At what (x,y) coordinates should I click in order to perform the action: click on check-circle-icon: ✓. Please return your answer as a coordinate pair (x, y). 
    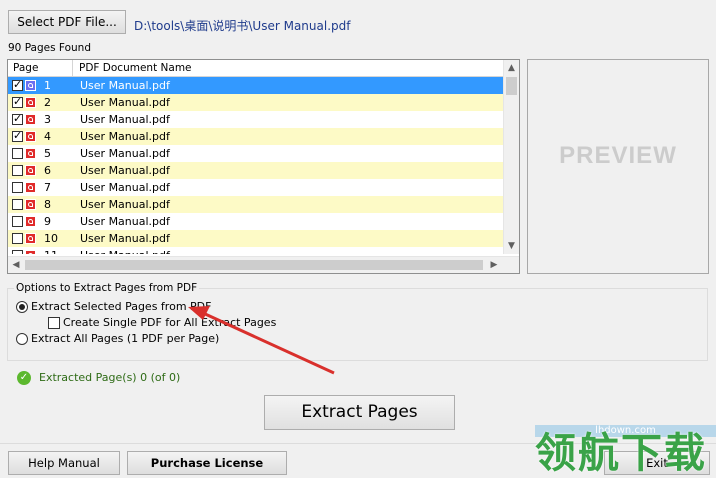
    Looking at the image, I should click on (24, 378).